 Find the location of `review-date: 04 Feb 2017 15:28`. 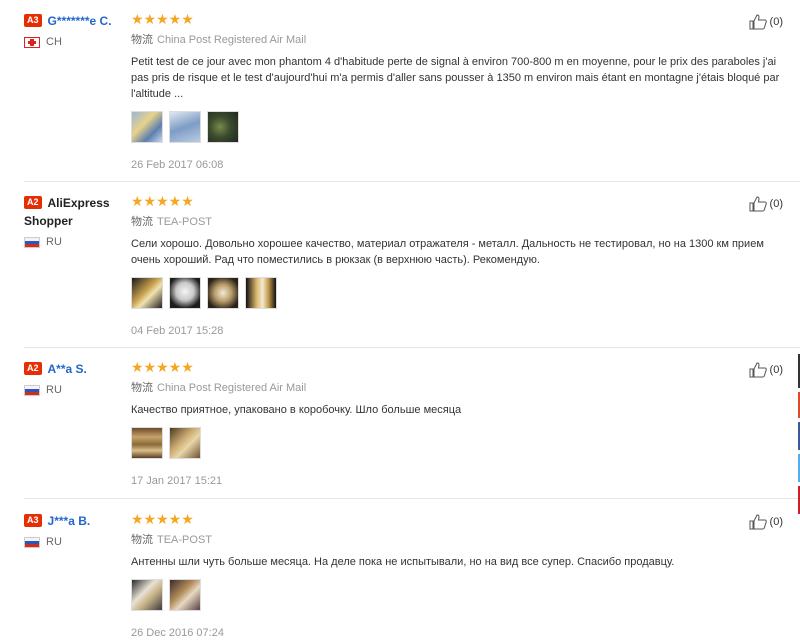

review-date: 04 Feb 2017 15:28 is located at coordinates (177, 331).